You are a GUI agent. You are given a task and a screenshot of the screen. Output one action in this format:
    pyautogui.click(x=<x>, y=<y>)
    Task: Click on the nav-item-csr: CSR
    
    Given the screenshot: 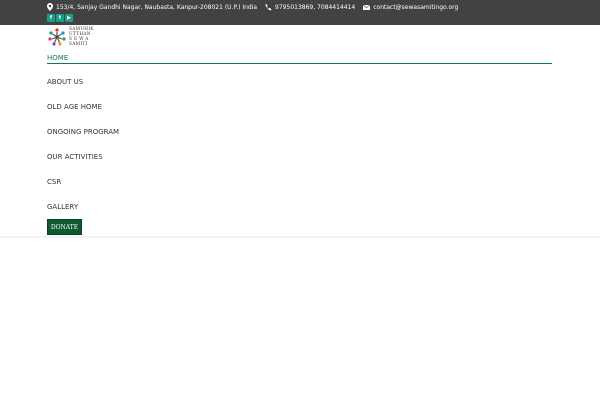 What is the action you would take?
    pyautogui.click(x=299, y=188)
    